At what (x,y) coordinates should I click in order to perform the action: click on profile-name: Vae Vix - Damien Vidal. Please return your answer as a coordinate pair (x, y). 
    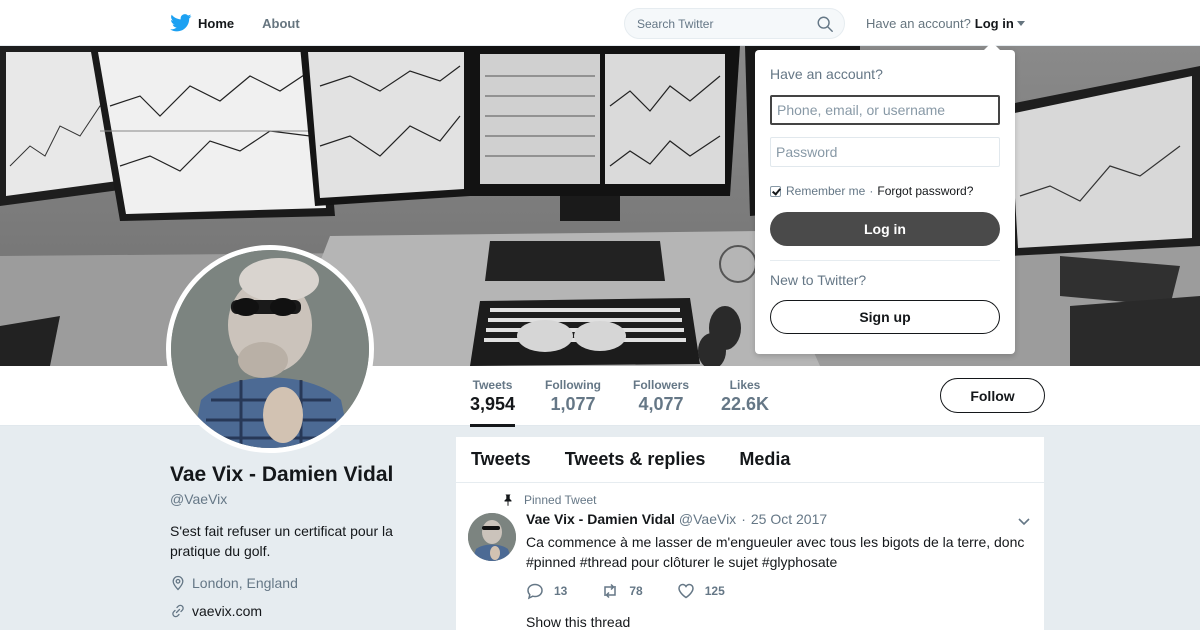
    Looking at the image, I should click on (281, 475).